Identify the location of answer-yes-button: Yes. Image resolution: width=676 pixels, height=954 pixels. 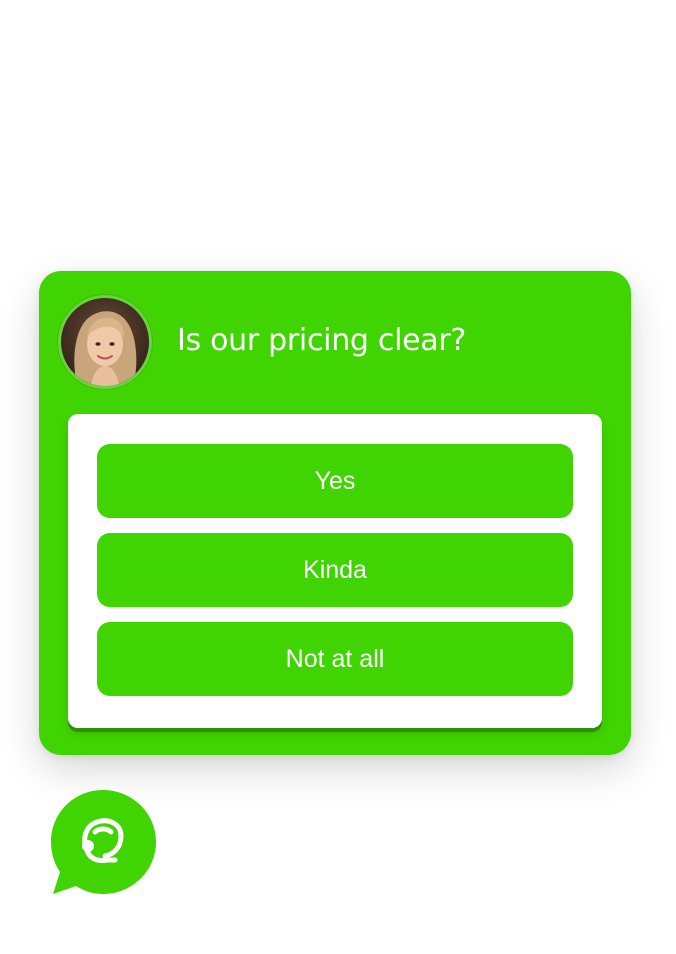
(335, 481).